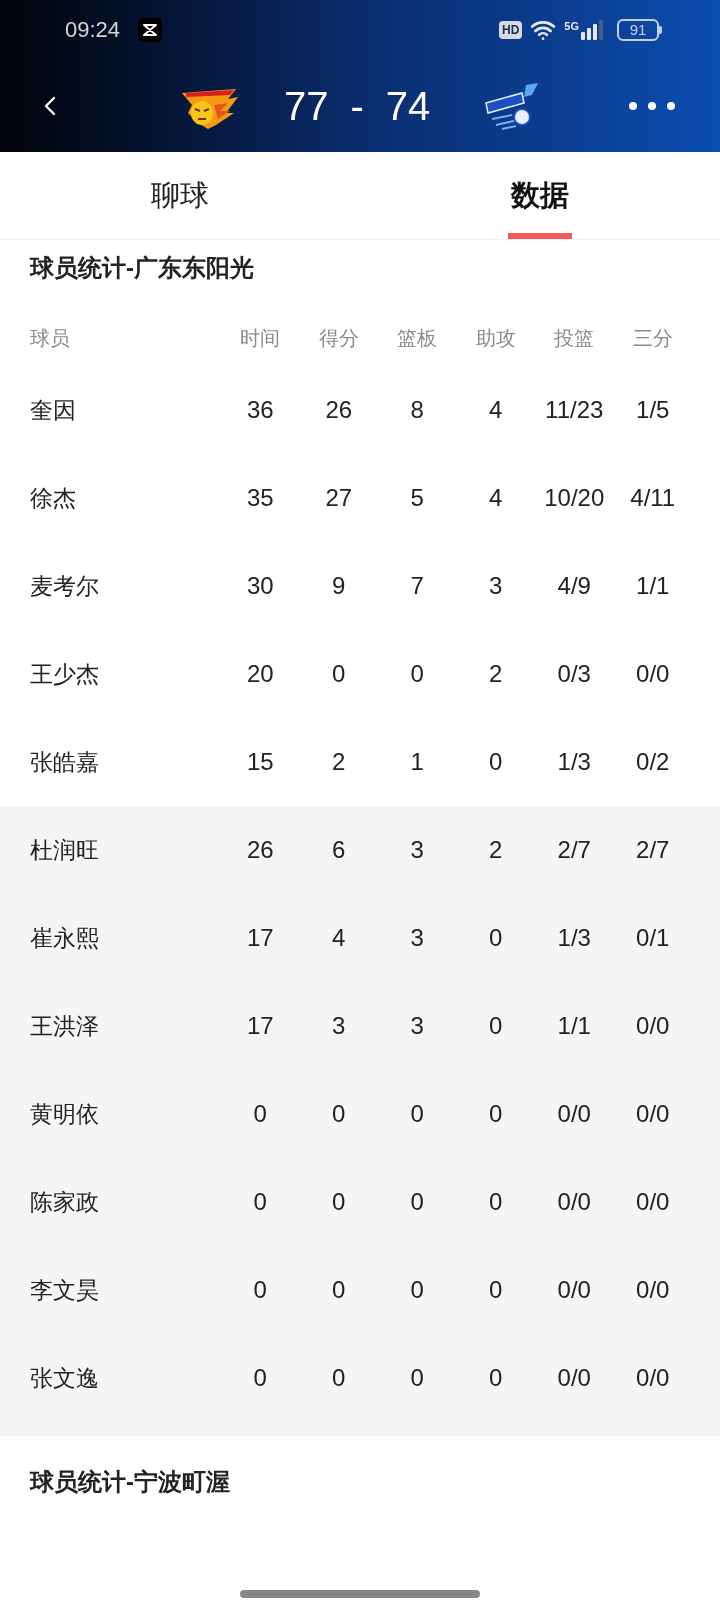  I want to click on tab: 聊球, so click(180, 195).